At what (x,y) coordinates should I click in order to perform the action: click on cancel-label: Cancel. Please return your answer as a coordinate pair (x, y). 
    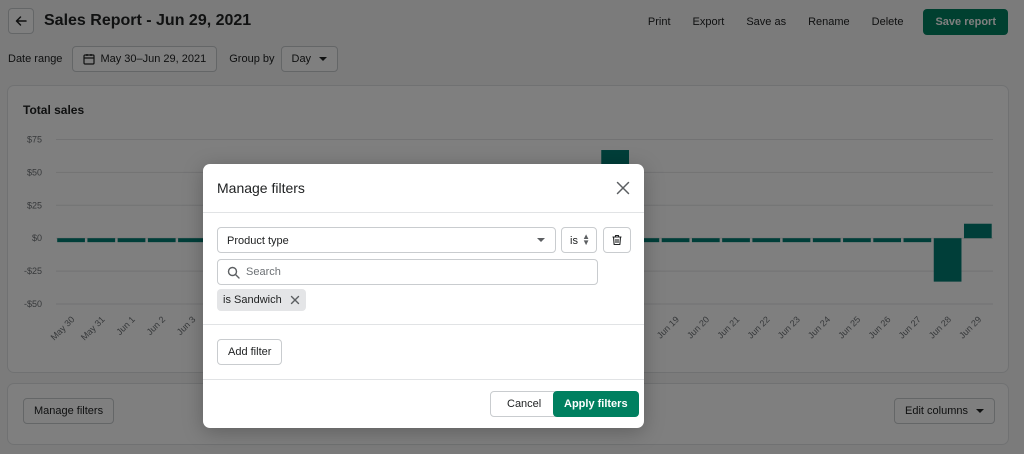
    Looking at the image, I should click on (524, 404).